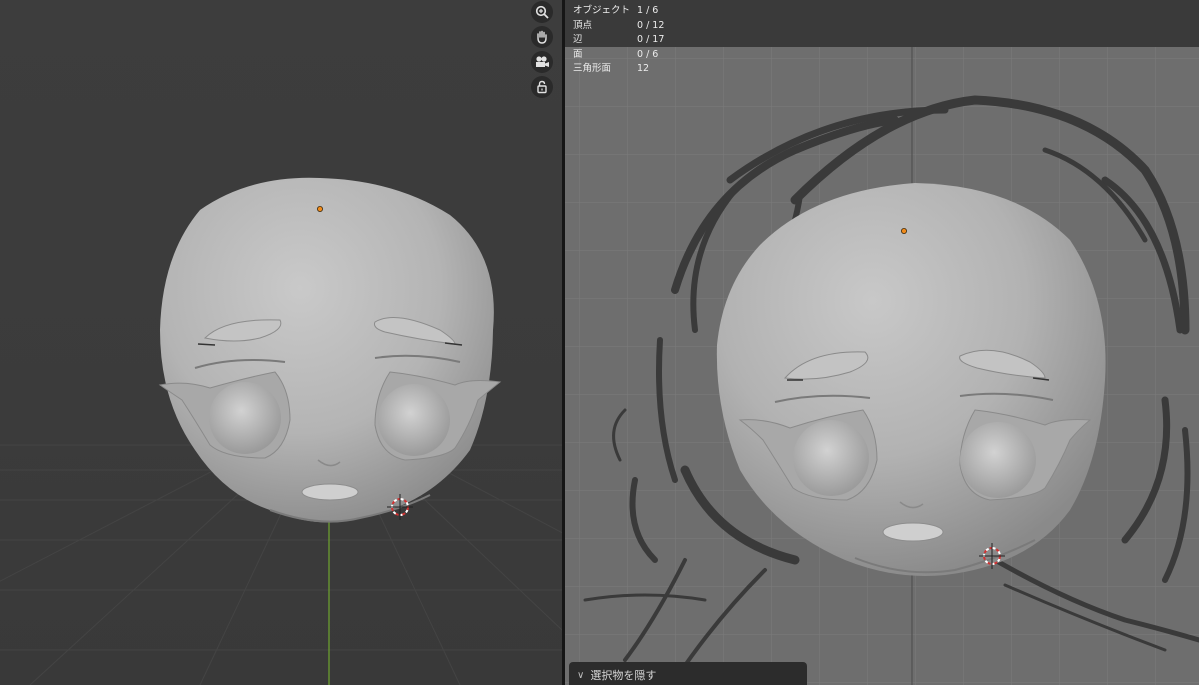 This screenshot has height=685, width=1199. What do you see at coordinates (618, 69) in the screenshot?
I see `stat-row-triangles: 三角形面 12` at bounding box center [618, 69].